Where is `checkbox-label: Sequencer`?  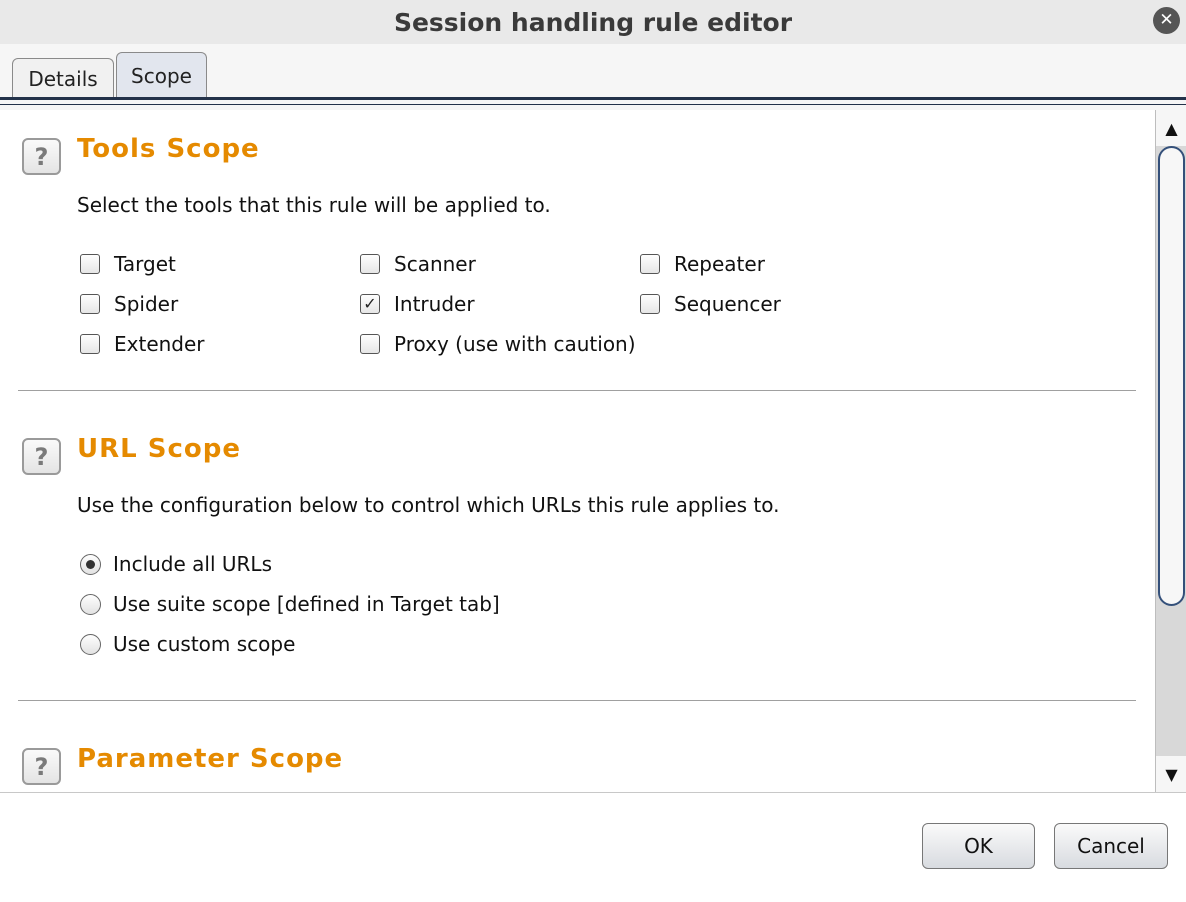
checkbox-label: Sequencer is located at coordinates (727, 304).